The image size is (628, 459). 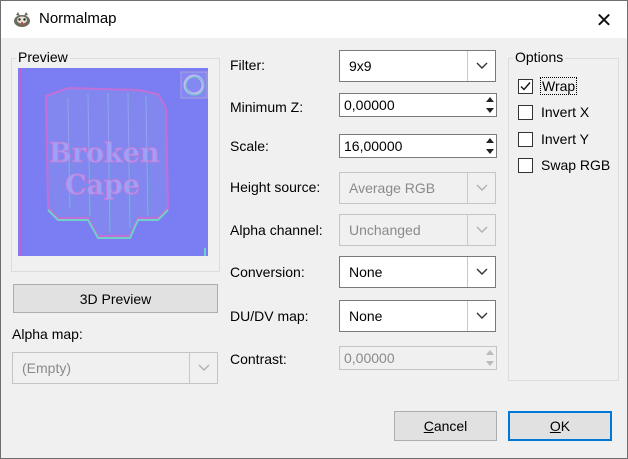 I want to click on preview-group-label: Preview, so click(x=43, y=57).